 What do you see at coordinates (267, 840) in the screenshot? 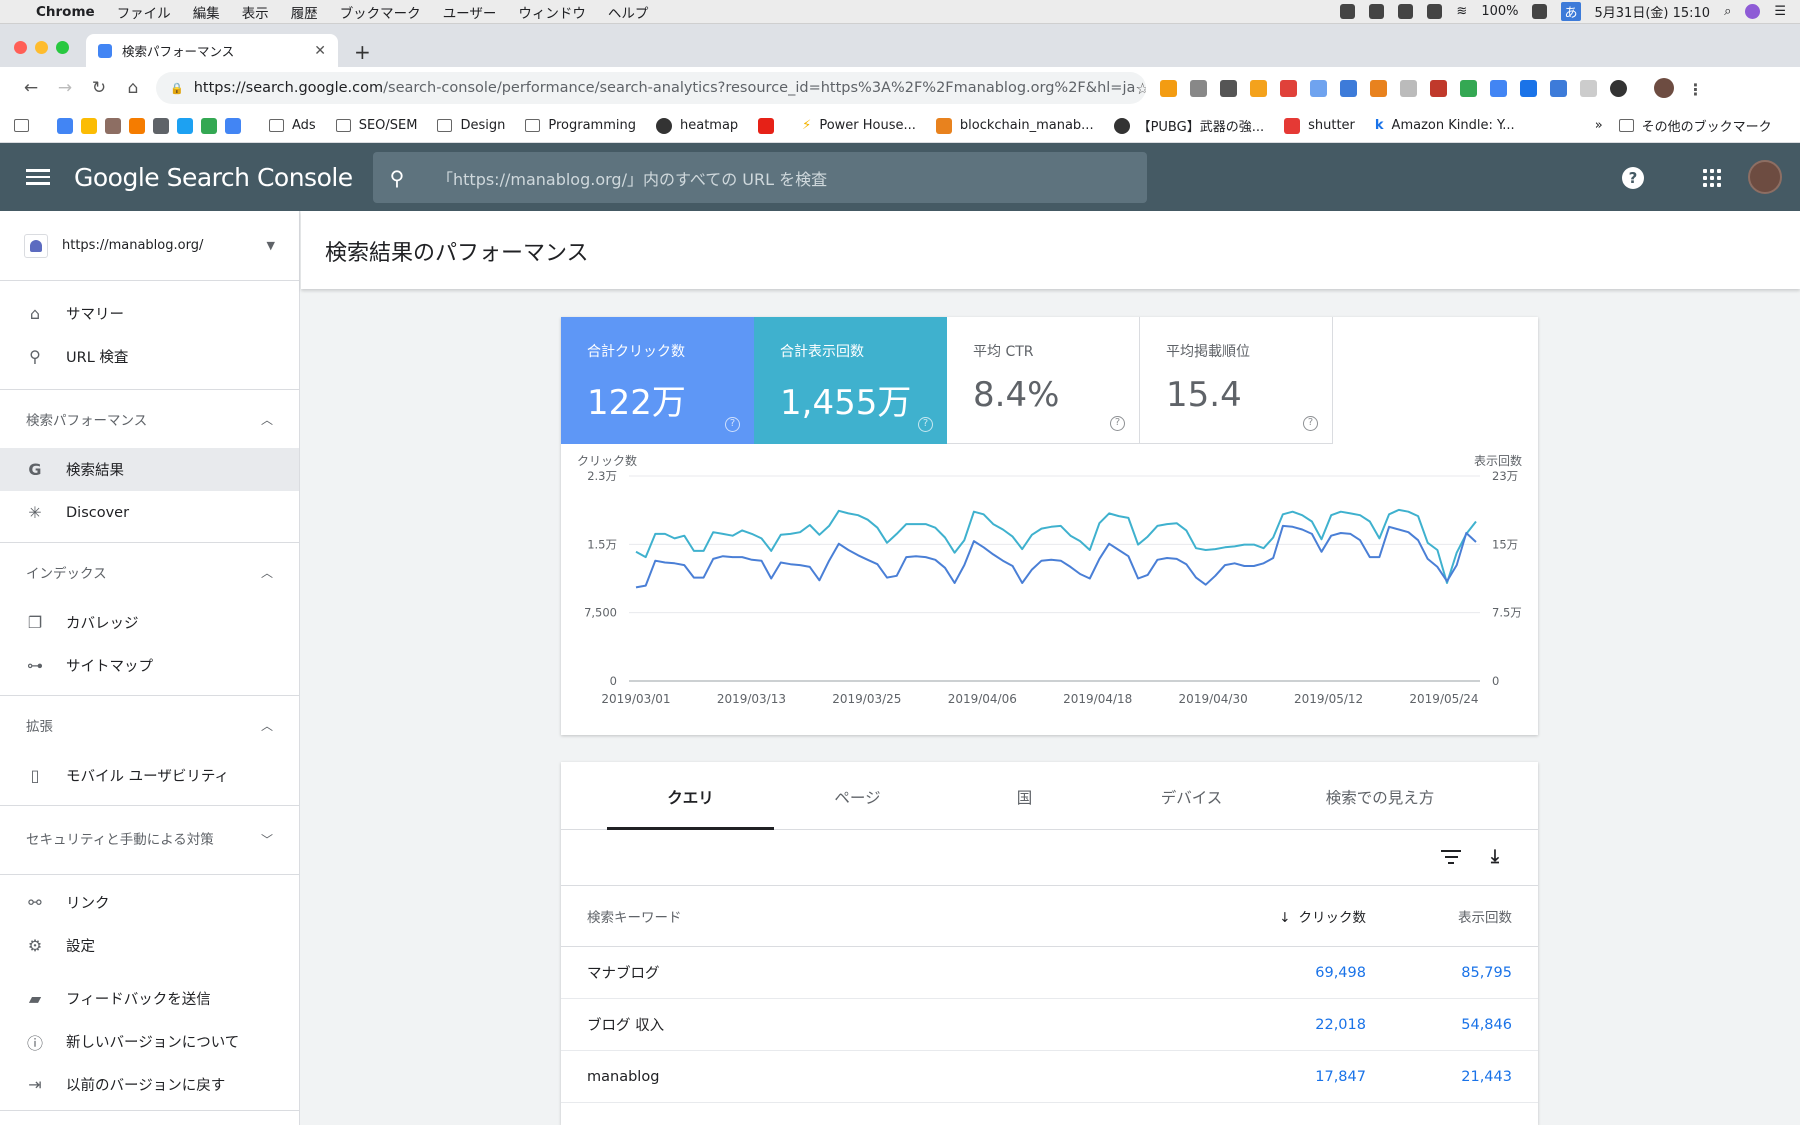
I see `chevron-down-icon: ﹀` at bounding box center [267, 840].